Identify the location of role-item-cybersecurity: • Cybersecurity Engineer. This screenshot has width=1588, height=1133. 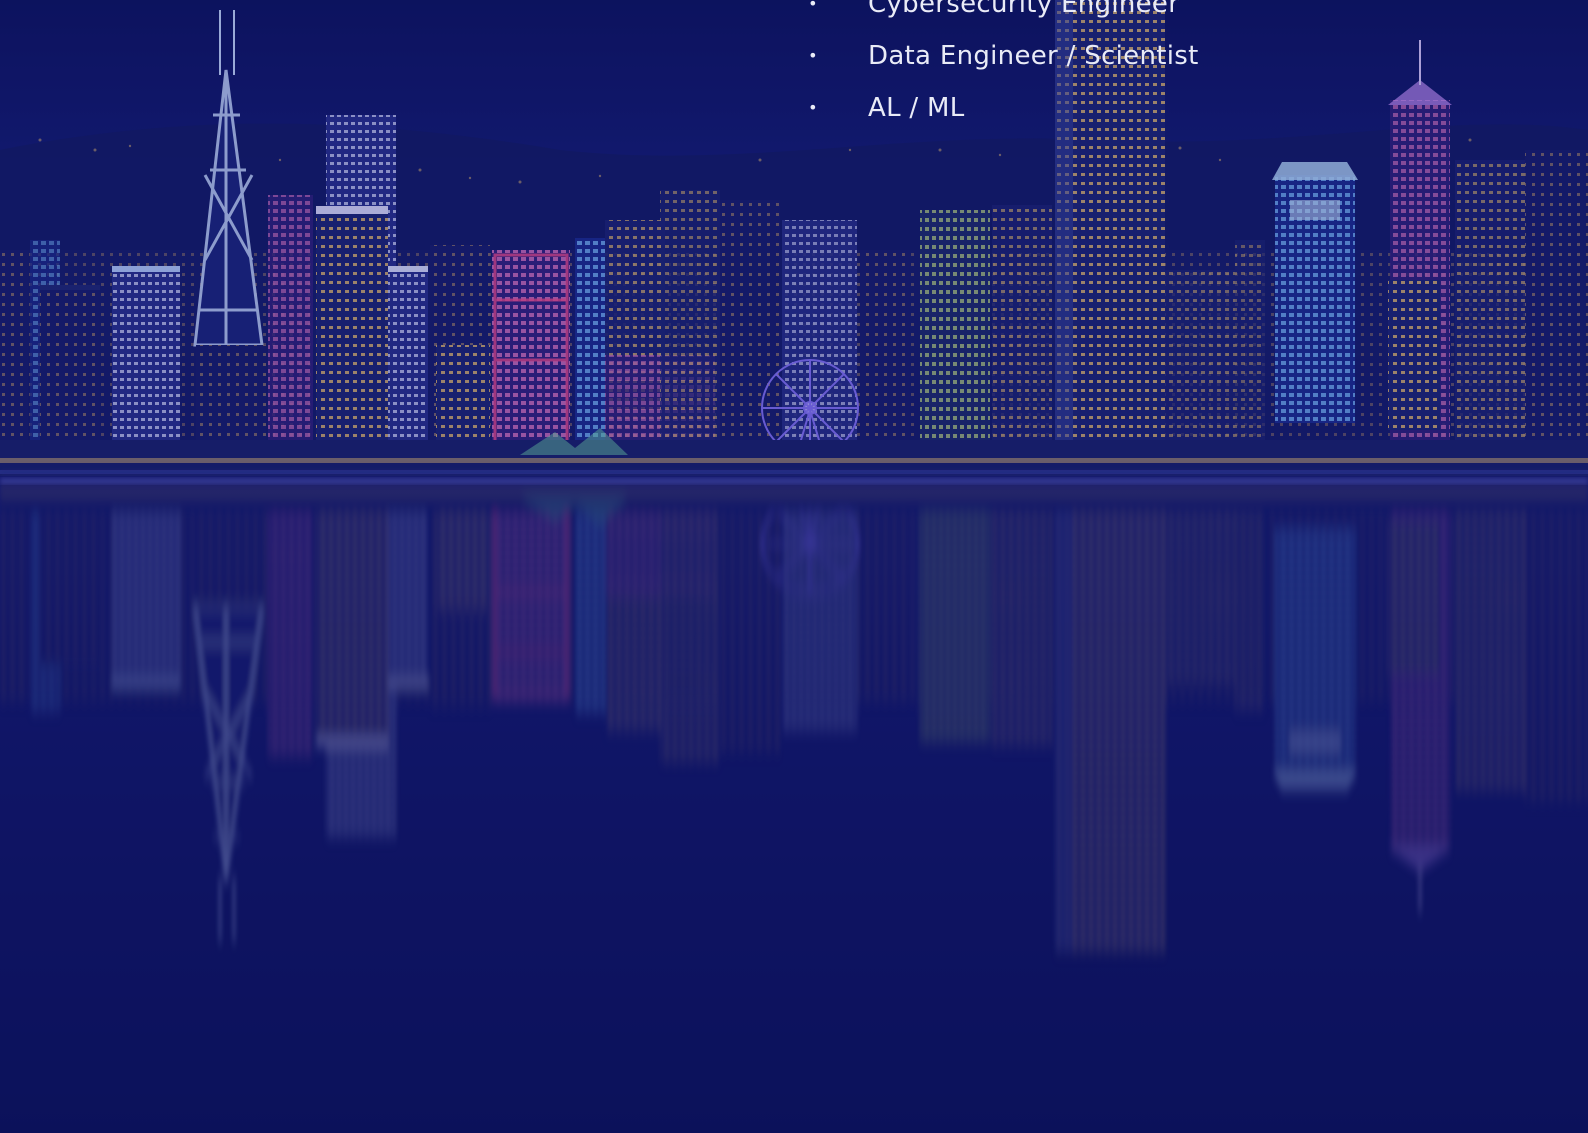
(1002, 15).